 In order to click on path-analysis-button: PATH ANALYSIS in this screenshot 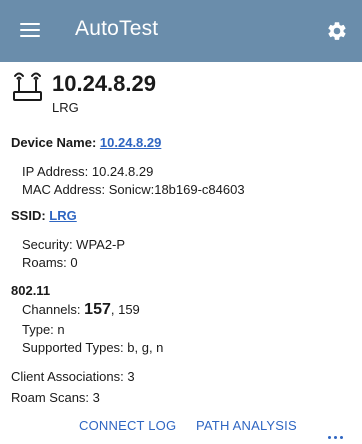, I will do `click(246, 425)`.